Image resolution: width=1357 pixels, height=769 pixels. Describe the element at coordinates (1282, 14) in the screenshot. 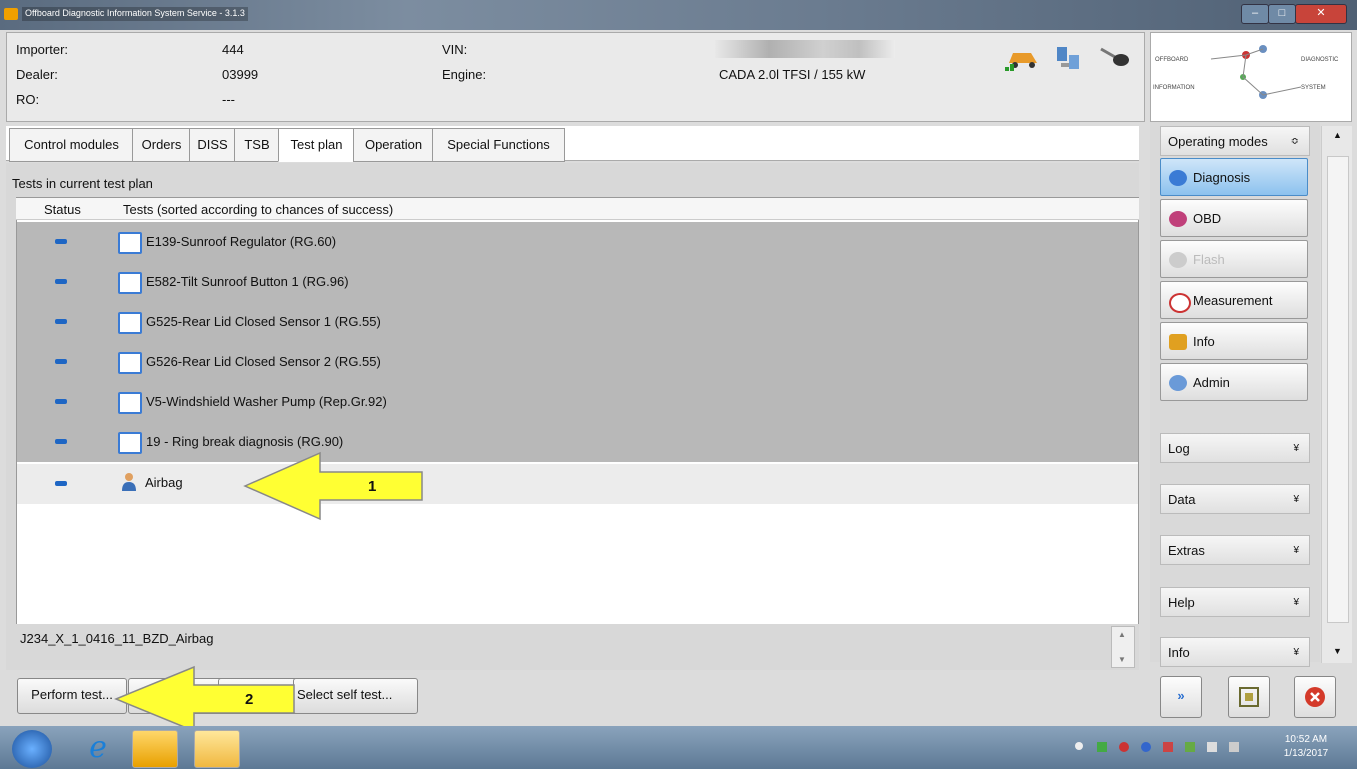

I see `maximize-button: □` at that location.